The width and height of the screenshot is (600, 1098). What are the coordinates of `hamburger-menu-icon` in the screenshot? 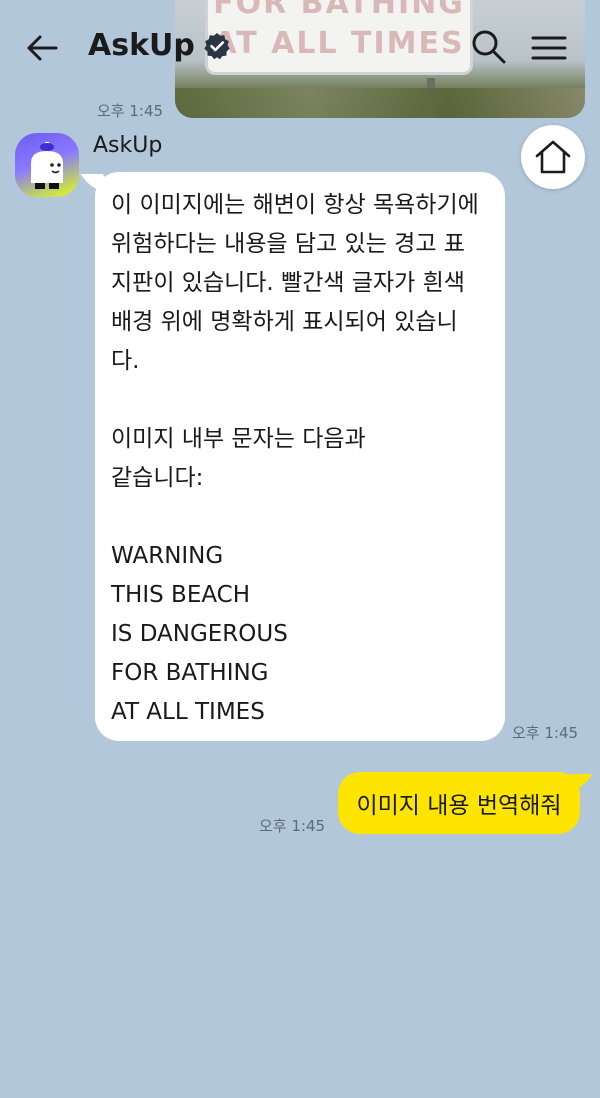 It's located at (549, 48).